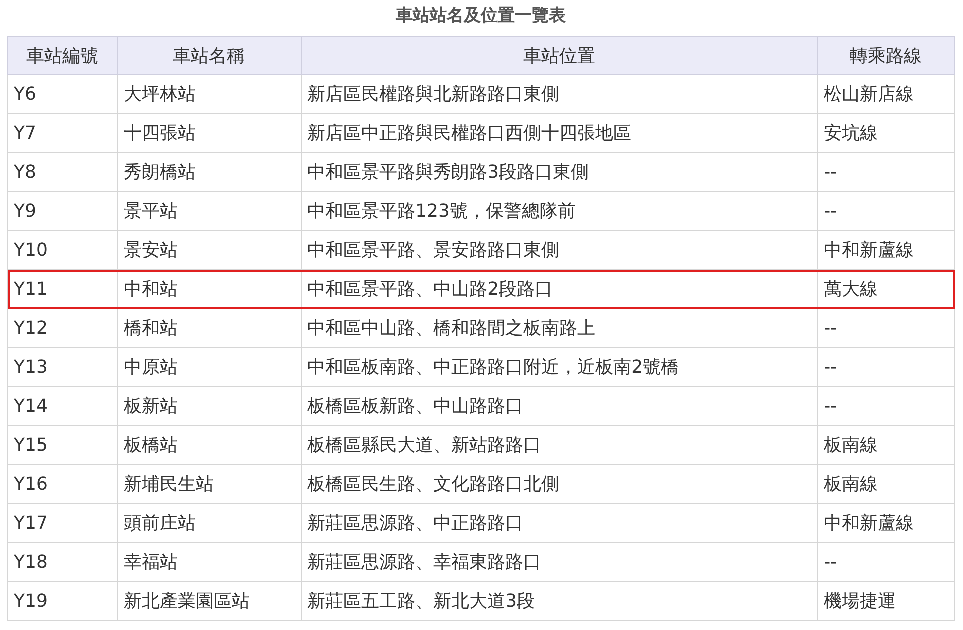  What do you see at coordinates (63, 55) in the screenshot?
I see `column-header: 車站編號` at bounding box center [63, 55].